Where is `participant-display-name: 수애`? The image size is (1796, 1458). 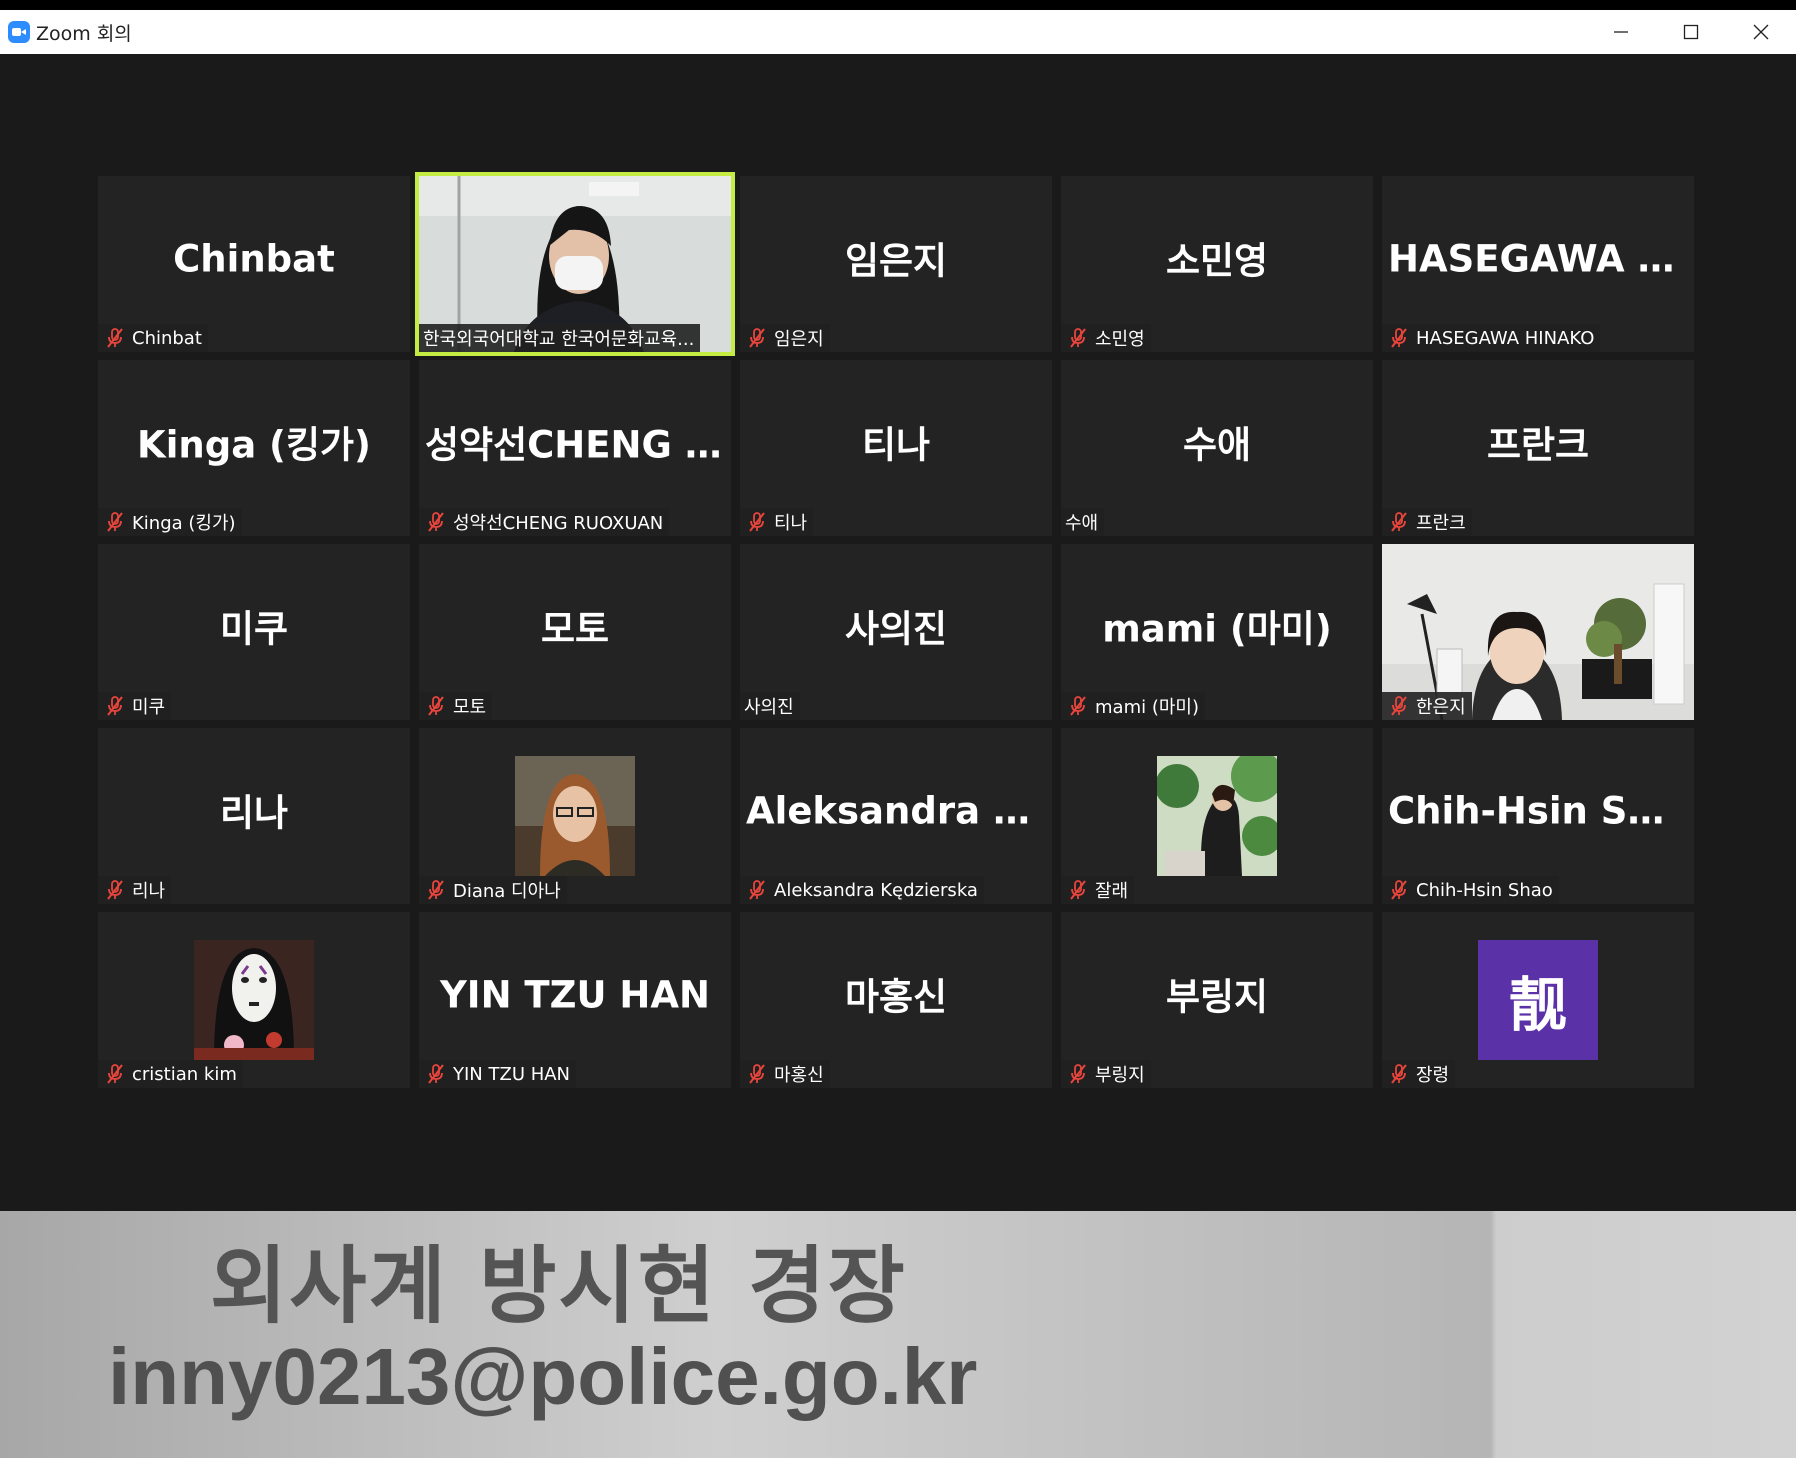 participant-display-name: 수애 is located at coordinates (1217, 445).